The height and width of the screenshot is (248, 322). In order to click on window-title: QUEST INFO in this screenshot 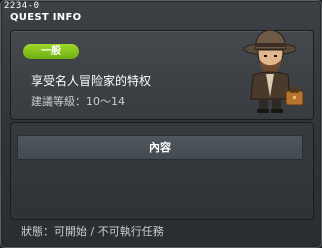, I will do `click(46, 17)`.